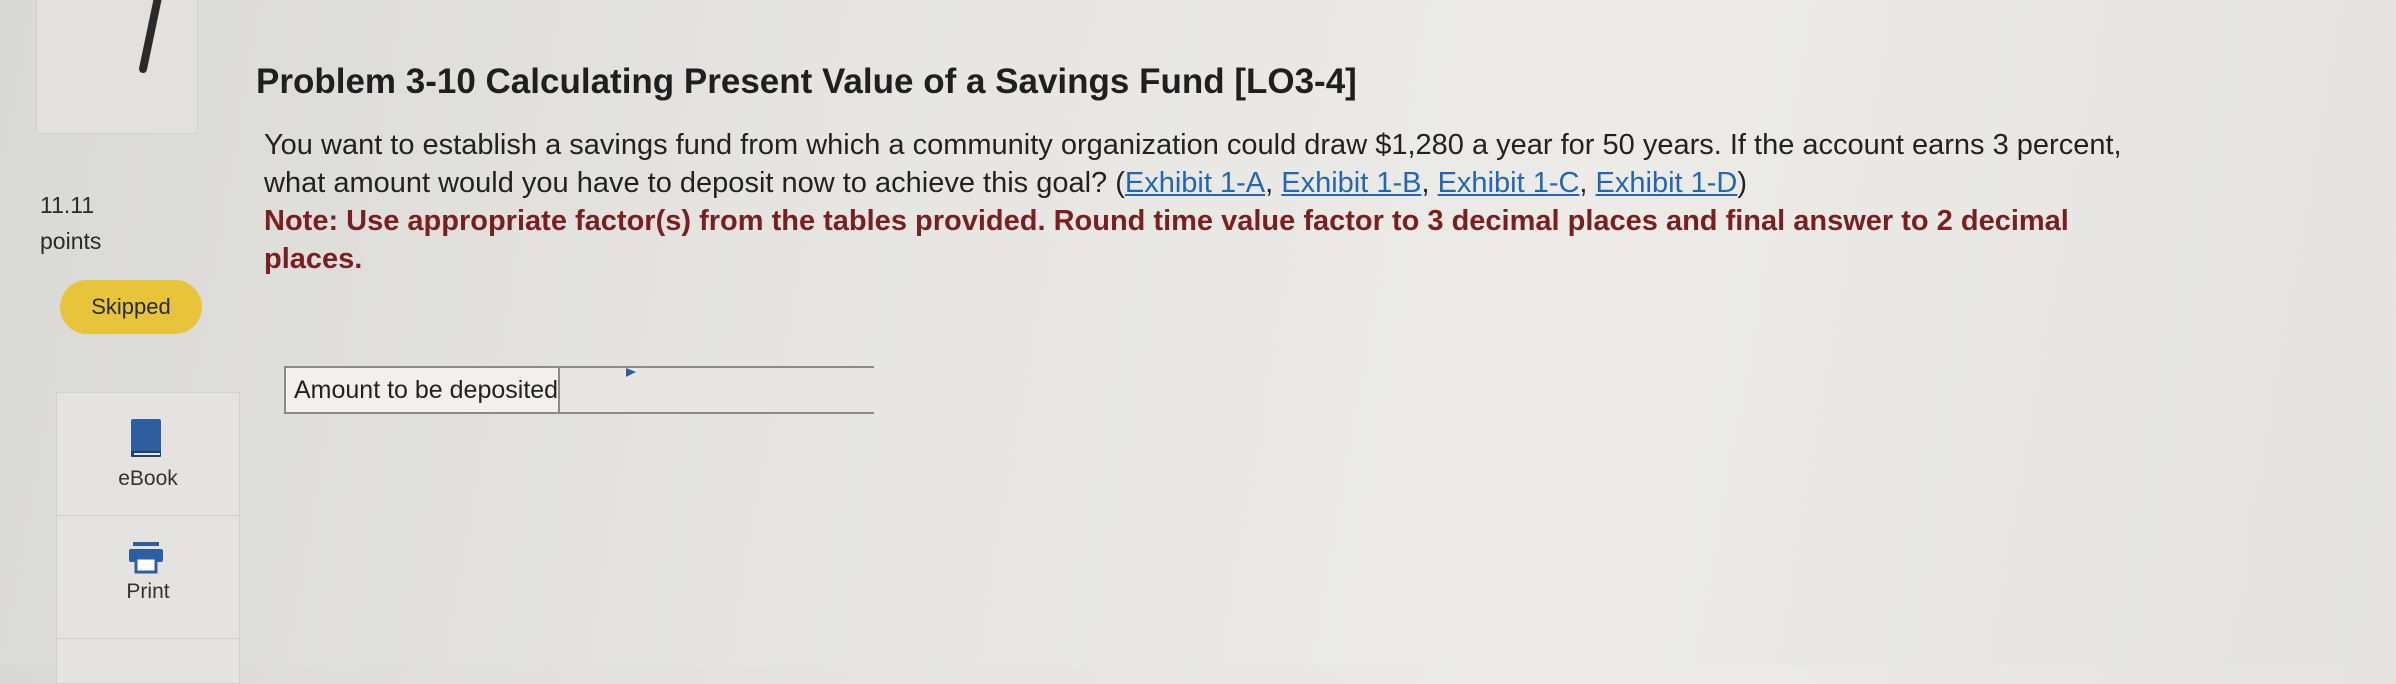 This screenshot has height=684, width=2396. I want to click on print-button: Print, so click(148, 577).